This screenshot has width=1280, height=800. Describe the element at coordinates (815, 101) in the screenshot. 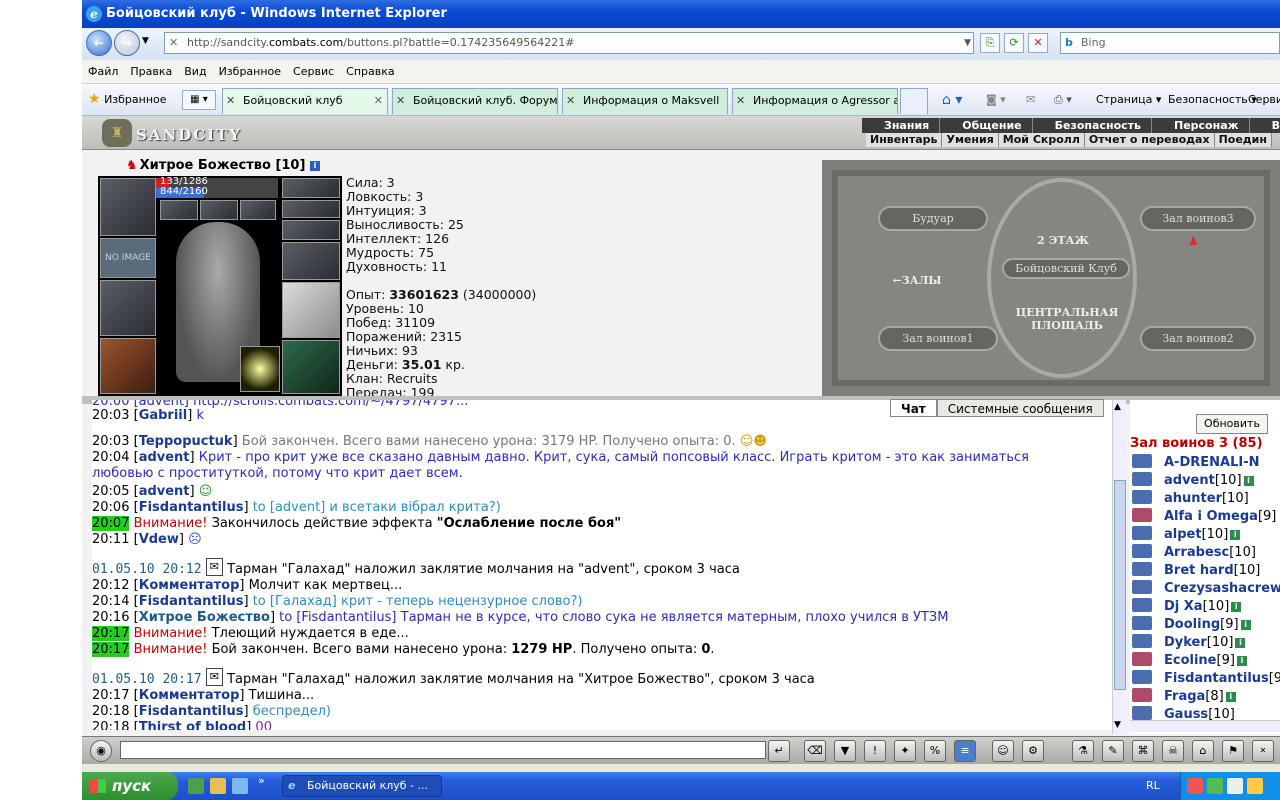

I see `tab-agressor: ✕ Информация о Agressor aze` at that location.